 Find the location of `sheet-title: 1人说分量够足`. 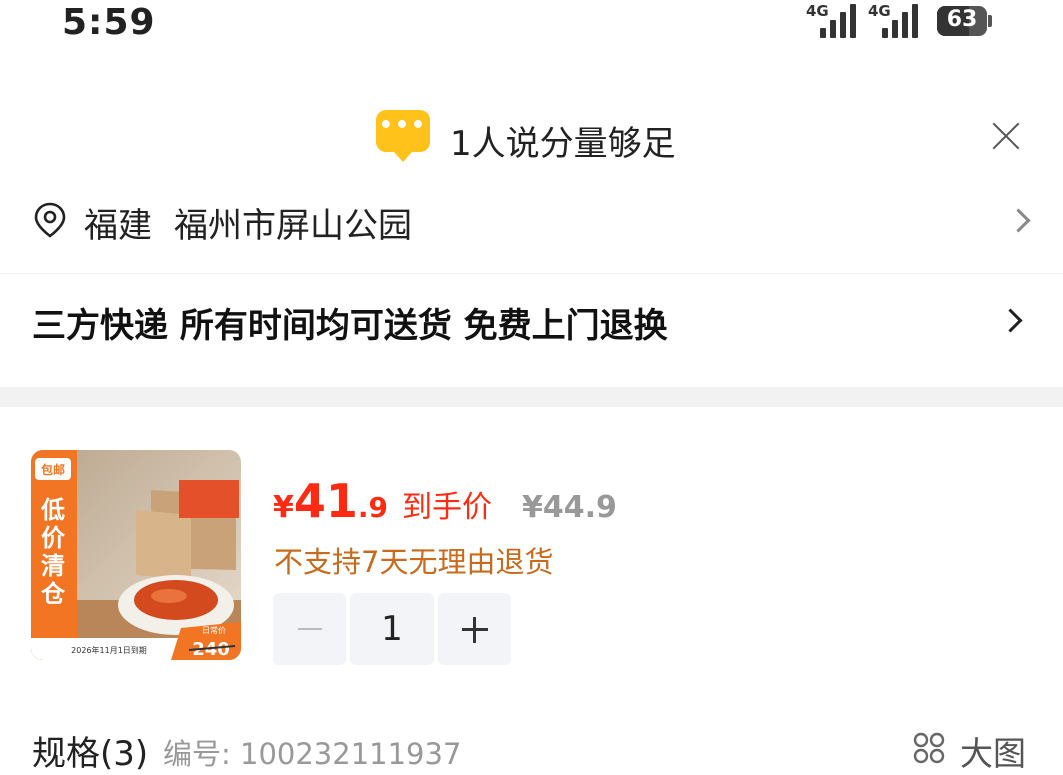

sheet-title: 1人说分量够足 is located at coordinates (563, 144).